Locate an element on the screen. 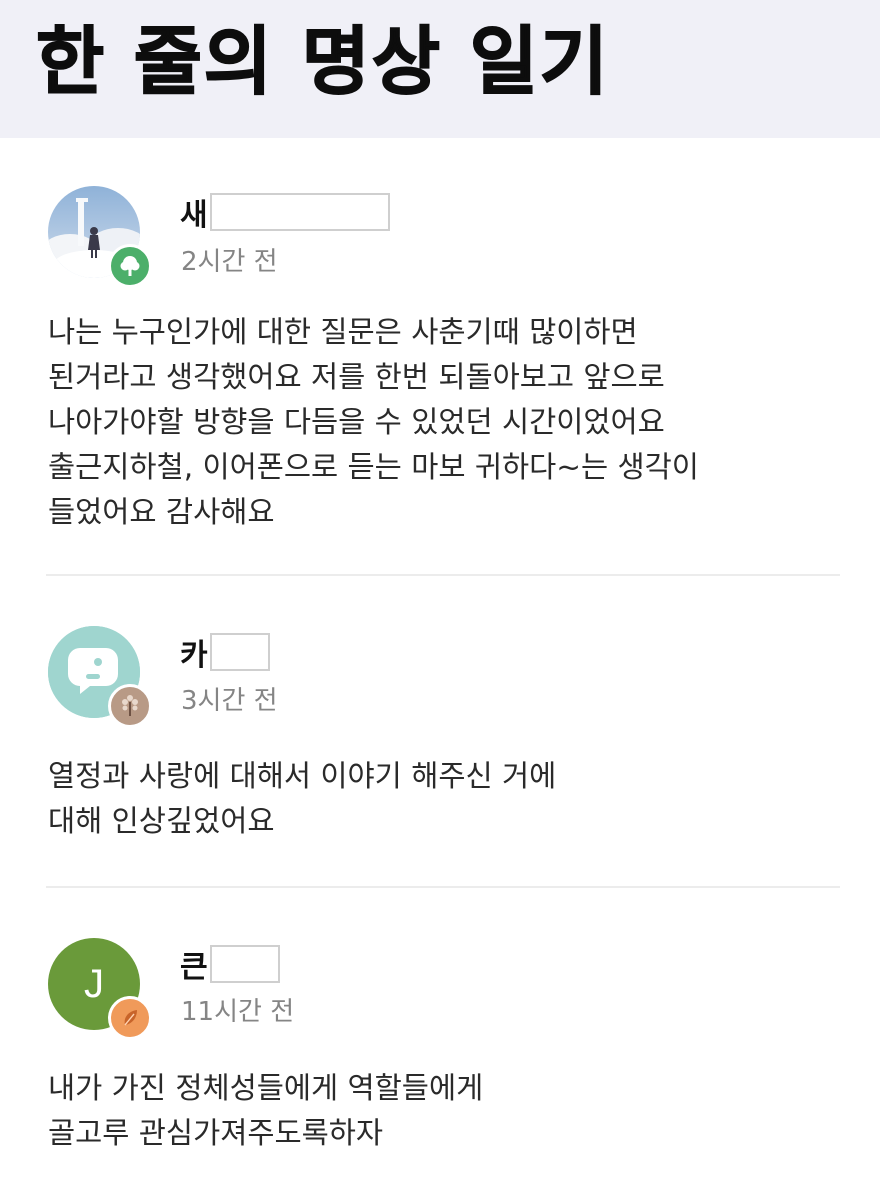  comment-line: 나아가야할 방향을 다듬을 수 있었던 시간이었어요 is located at coordinates (356, 422).